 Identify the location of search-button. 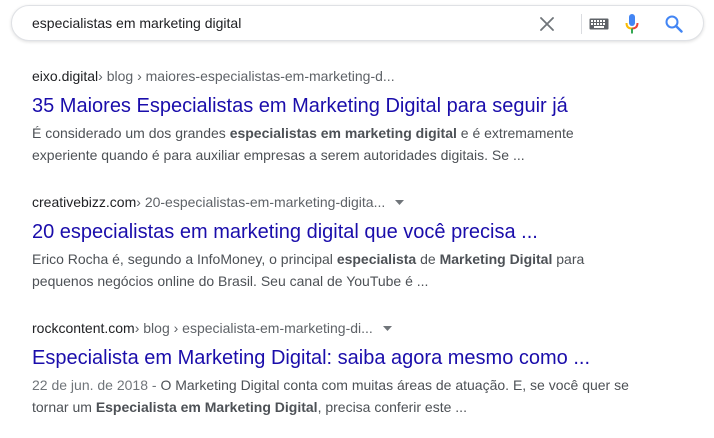
(674, 24).